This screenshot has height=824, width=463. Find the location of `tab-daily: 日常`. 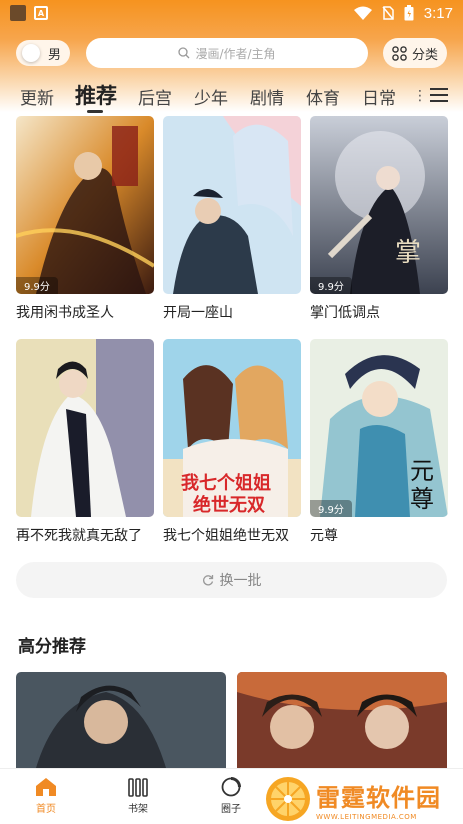

tab-daily: 日常 is located at coordinates (379, 96).